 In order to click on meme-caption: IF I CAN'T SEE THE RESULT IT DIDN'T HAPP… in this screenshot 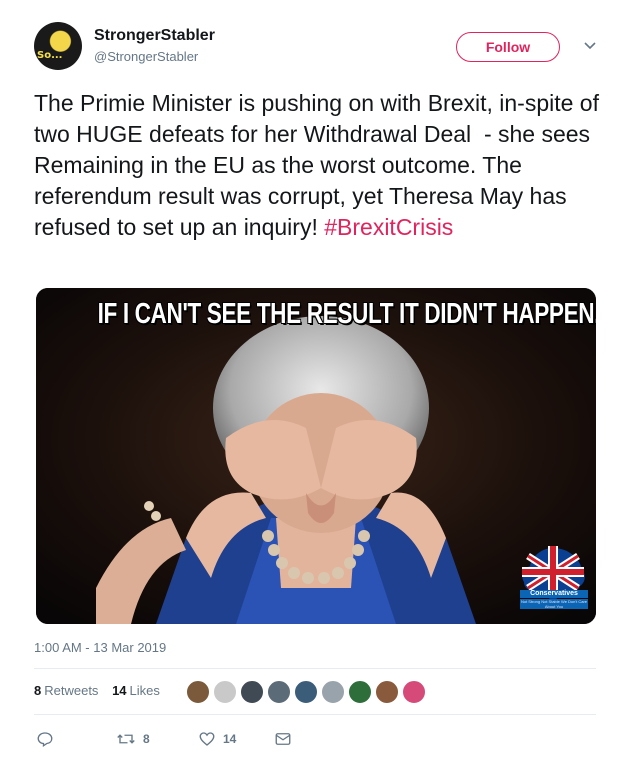, I will do `click(346, 314)`.